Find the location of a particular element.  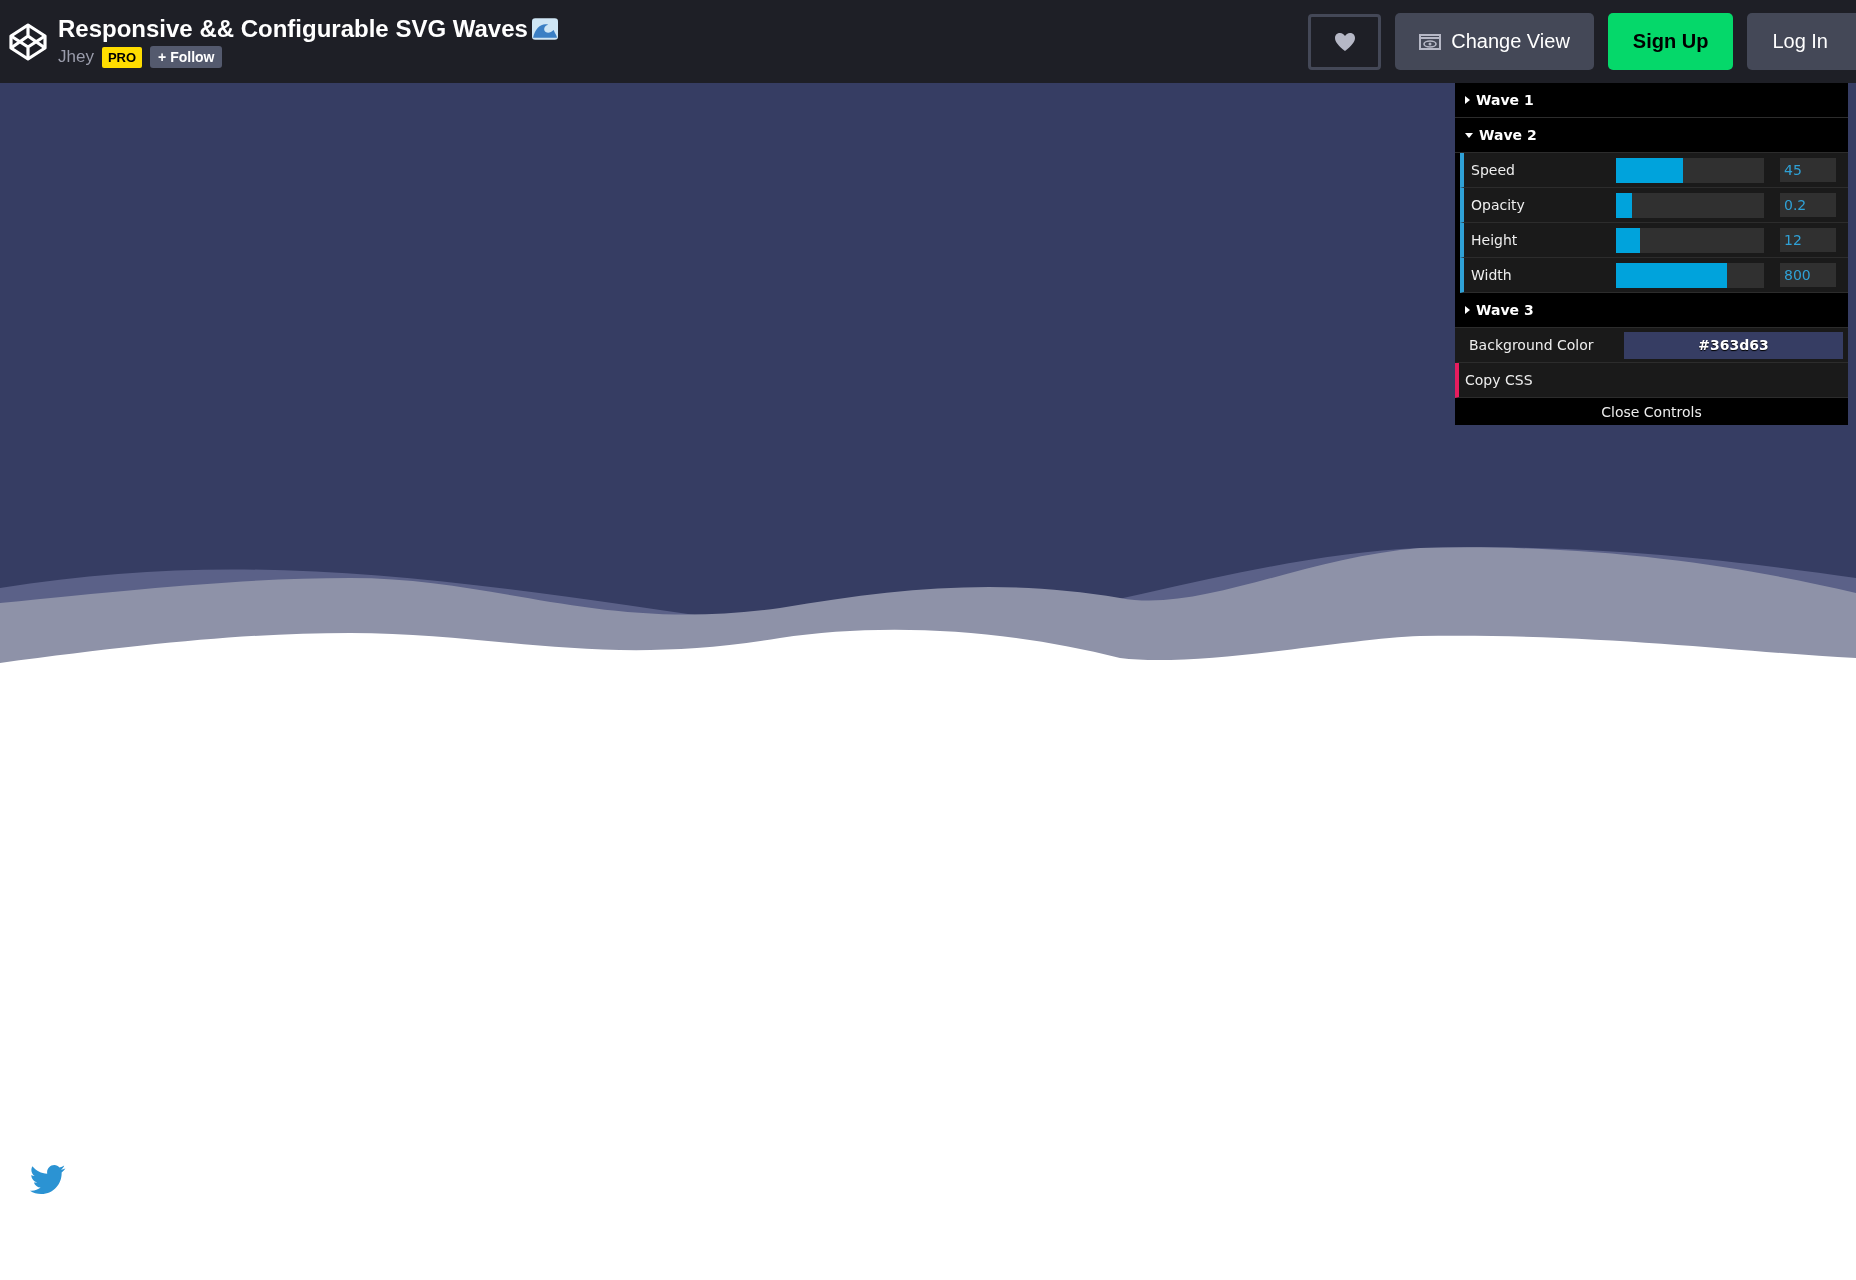

change-view-button: Change View is located at coordinates (1494, 41).